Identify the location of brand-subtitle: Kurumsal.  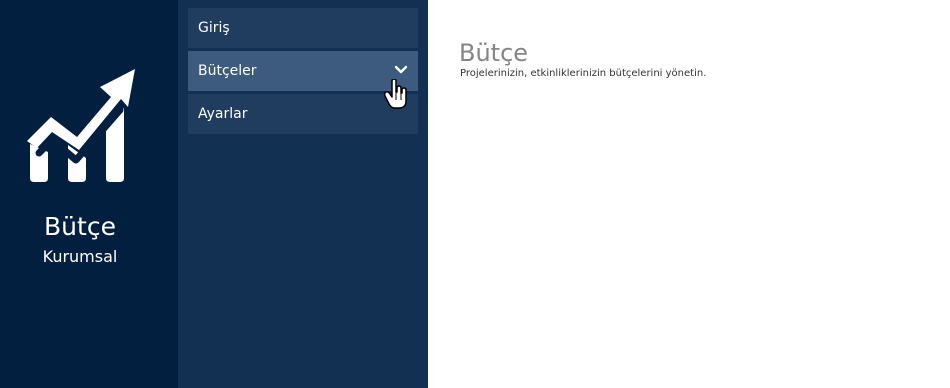
(80, 256).